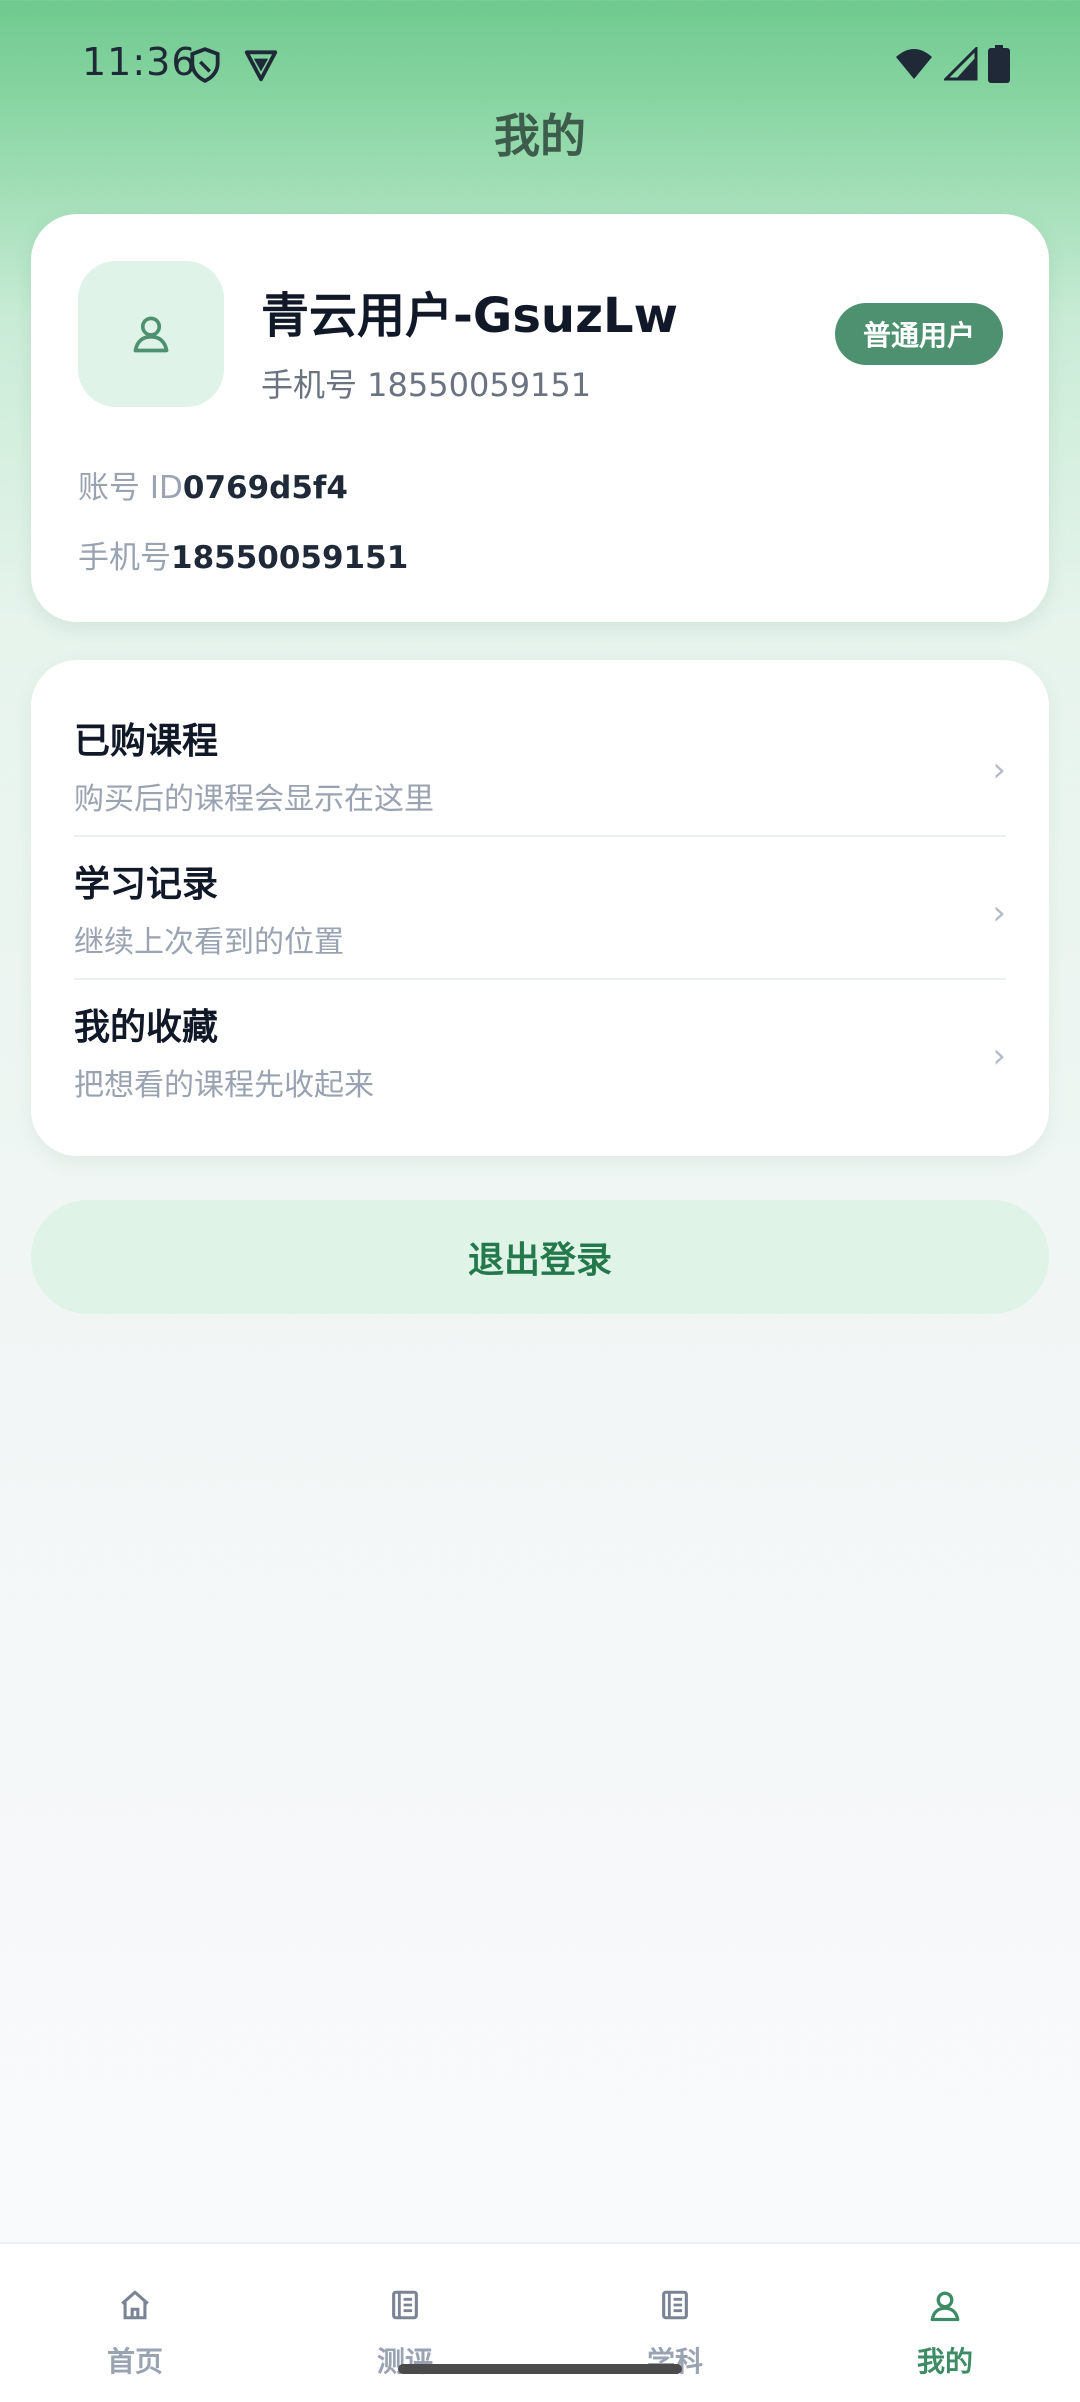  Describe the element at coordinates (146, 741) in the screenshot. I see `menu-item-title: 已购课程` at that location.